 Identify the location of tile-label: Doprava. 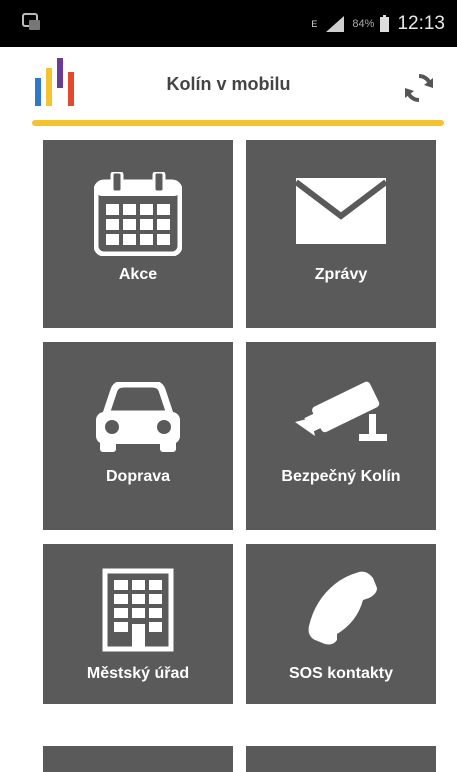
(138, 476).